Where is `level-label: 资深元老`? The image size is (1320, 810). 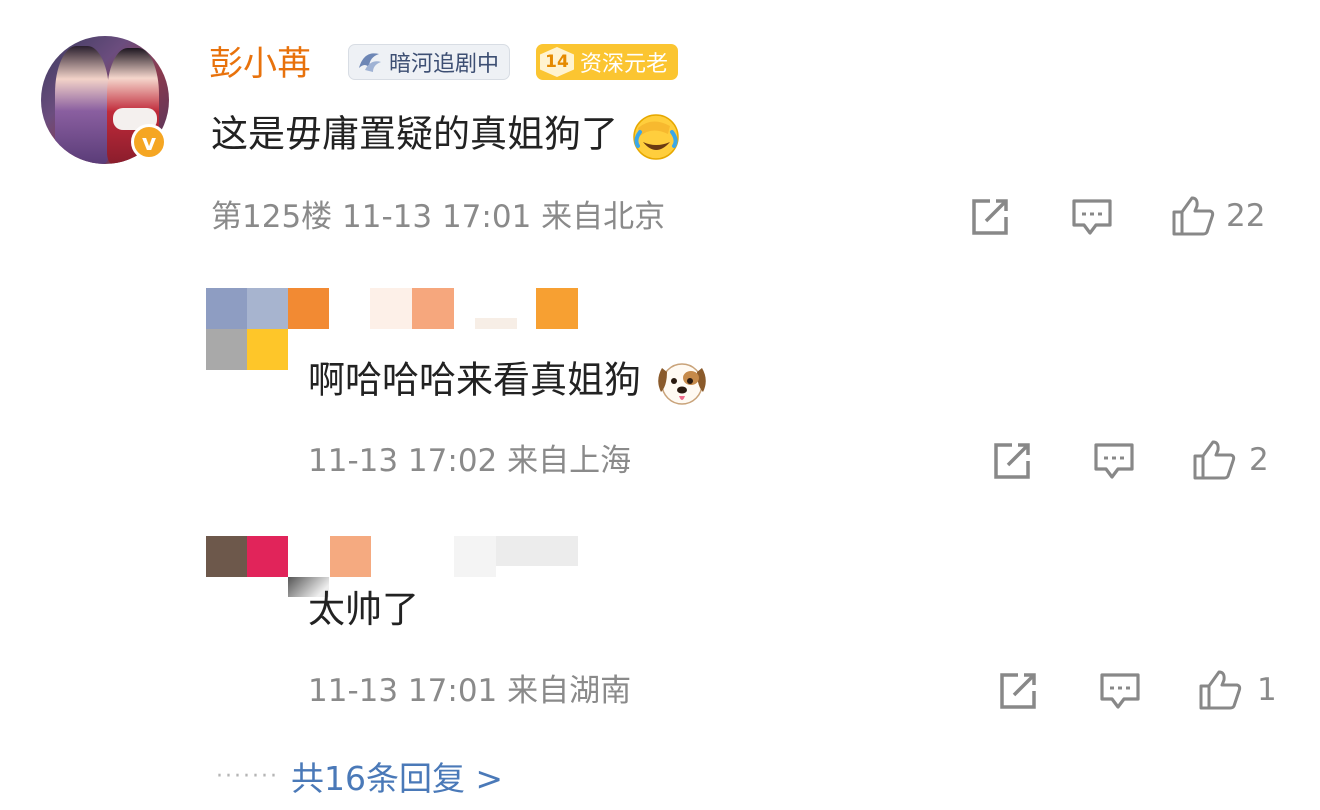
level-label: 资深元老 is located at coordinates (624, 64).